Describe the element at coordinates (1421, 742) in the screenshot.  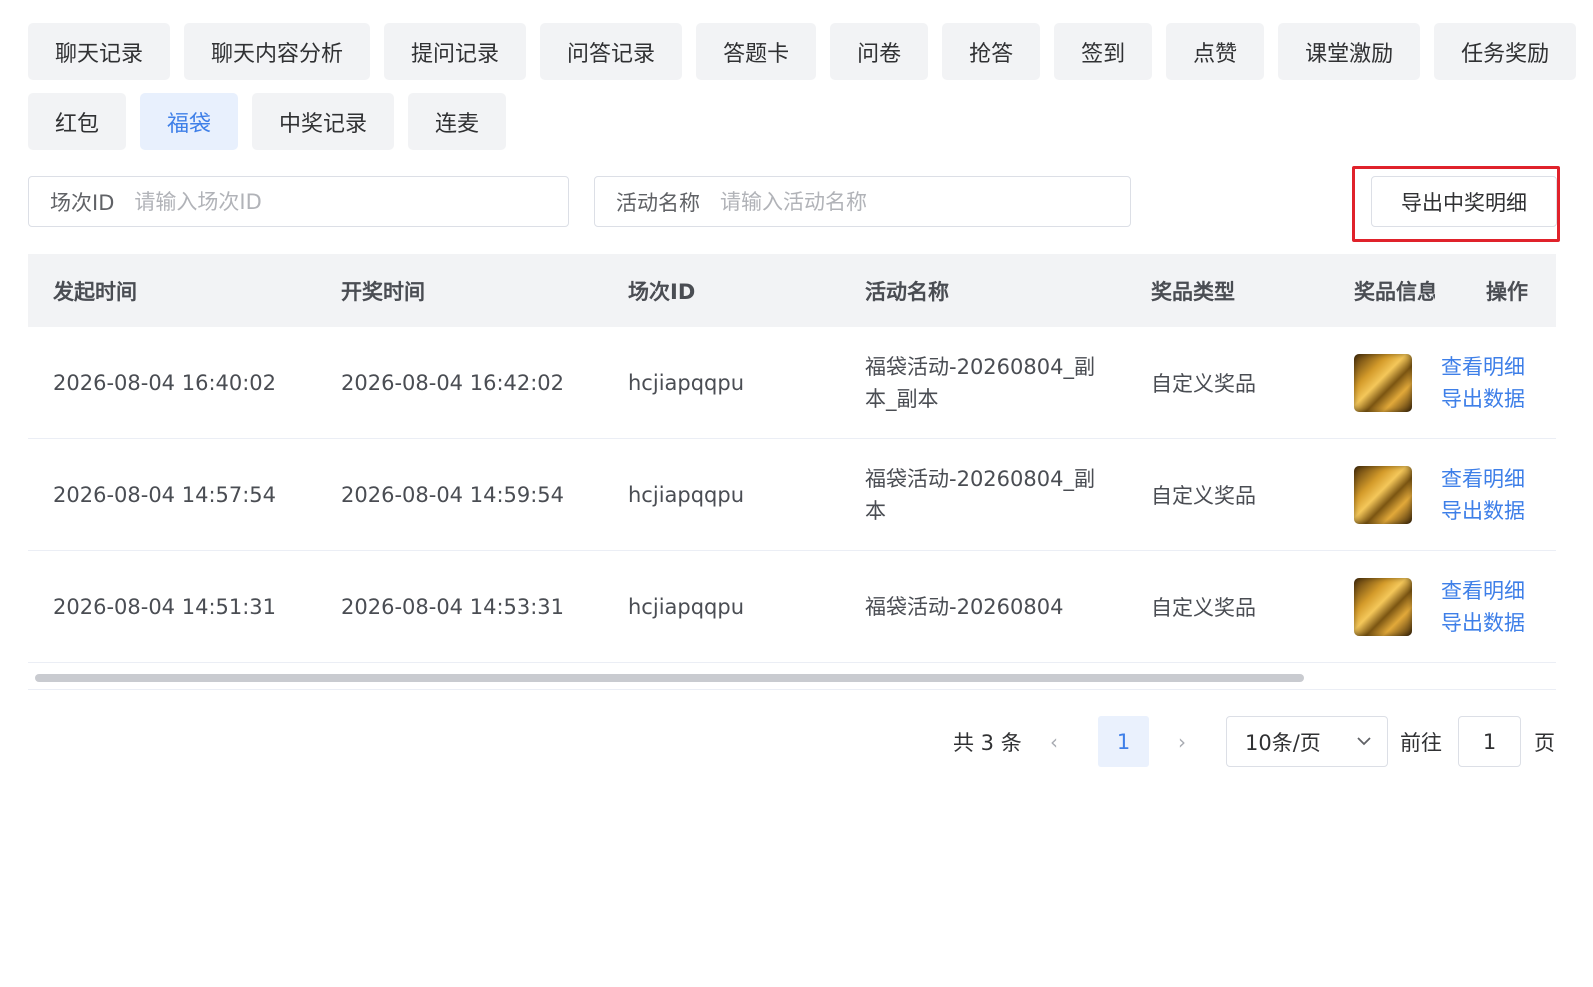
I see `goto-label: 前往` at that location.